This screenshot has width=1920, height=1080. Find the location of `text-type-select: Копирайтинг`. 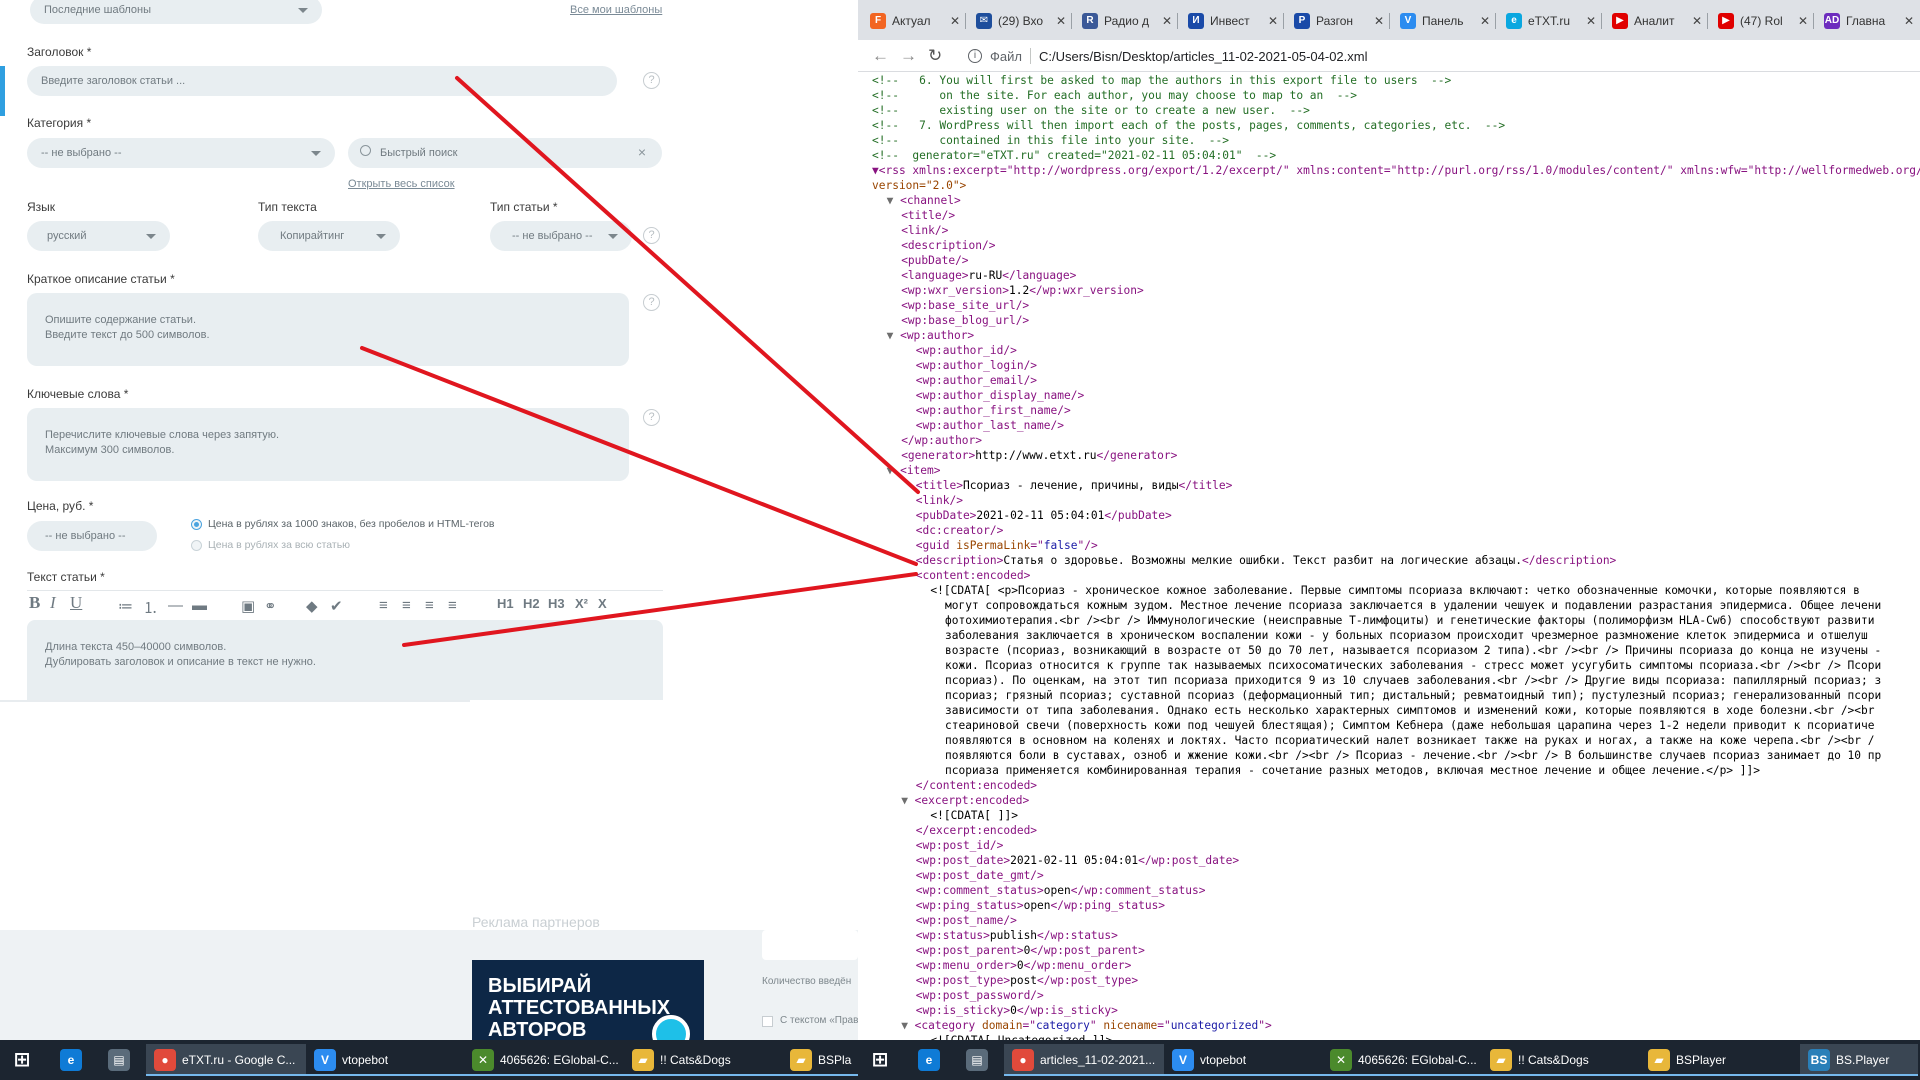

text-type-select: Копирайтинг is located at coordinates (329, 236).